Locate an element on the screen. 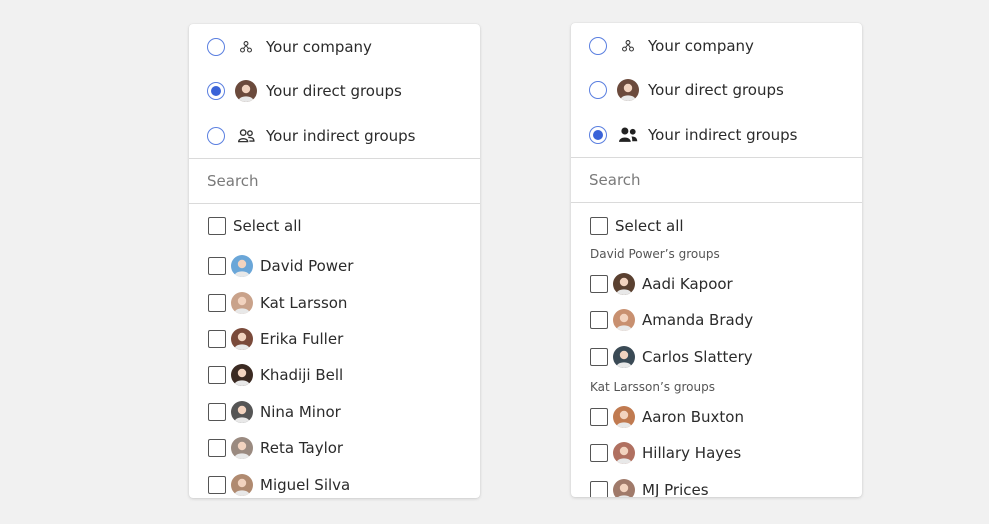  group-header: Kat Larsson’s groups is located at coordinates (652, 386).